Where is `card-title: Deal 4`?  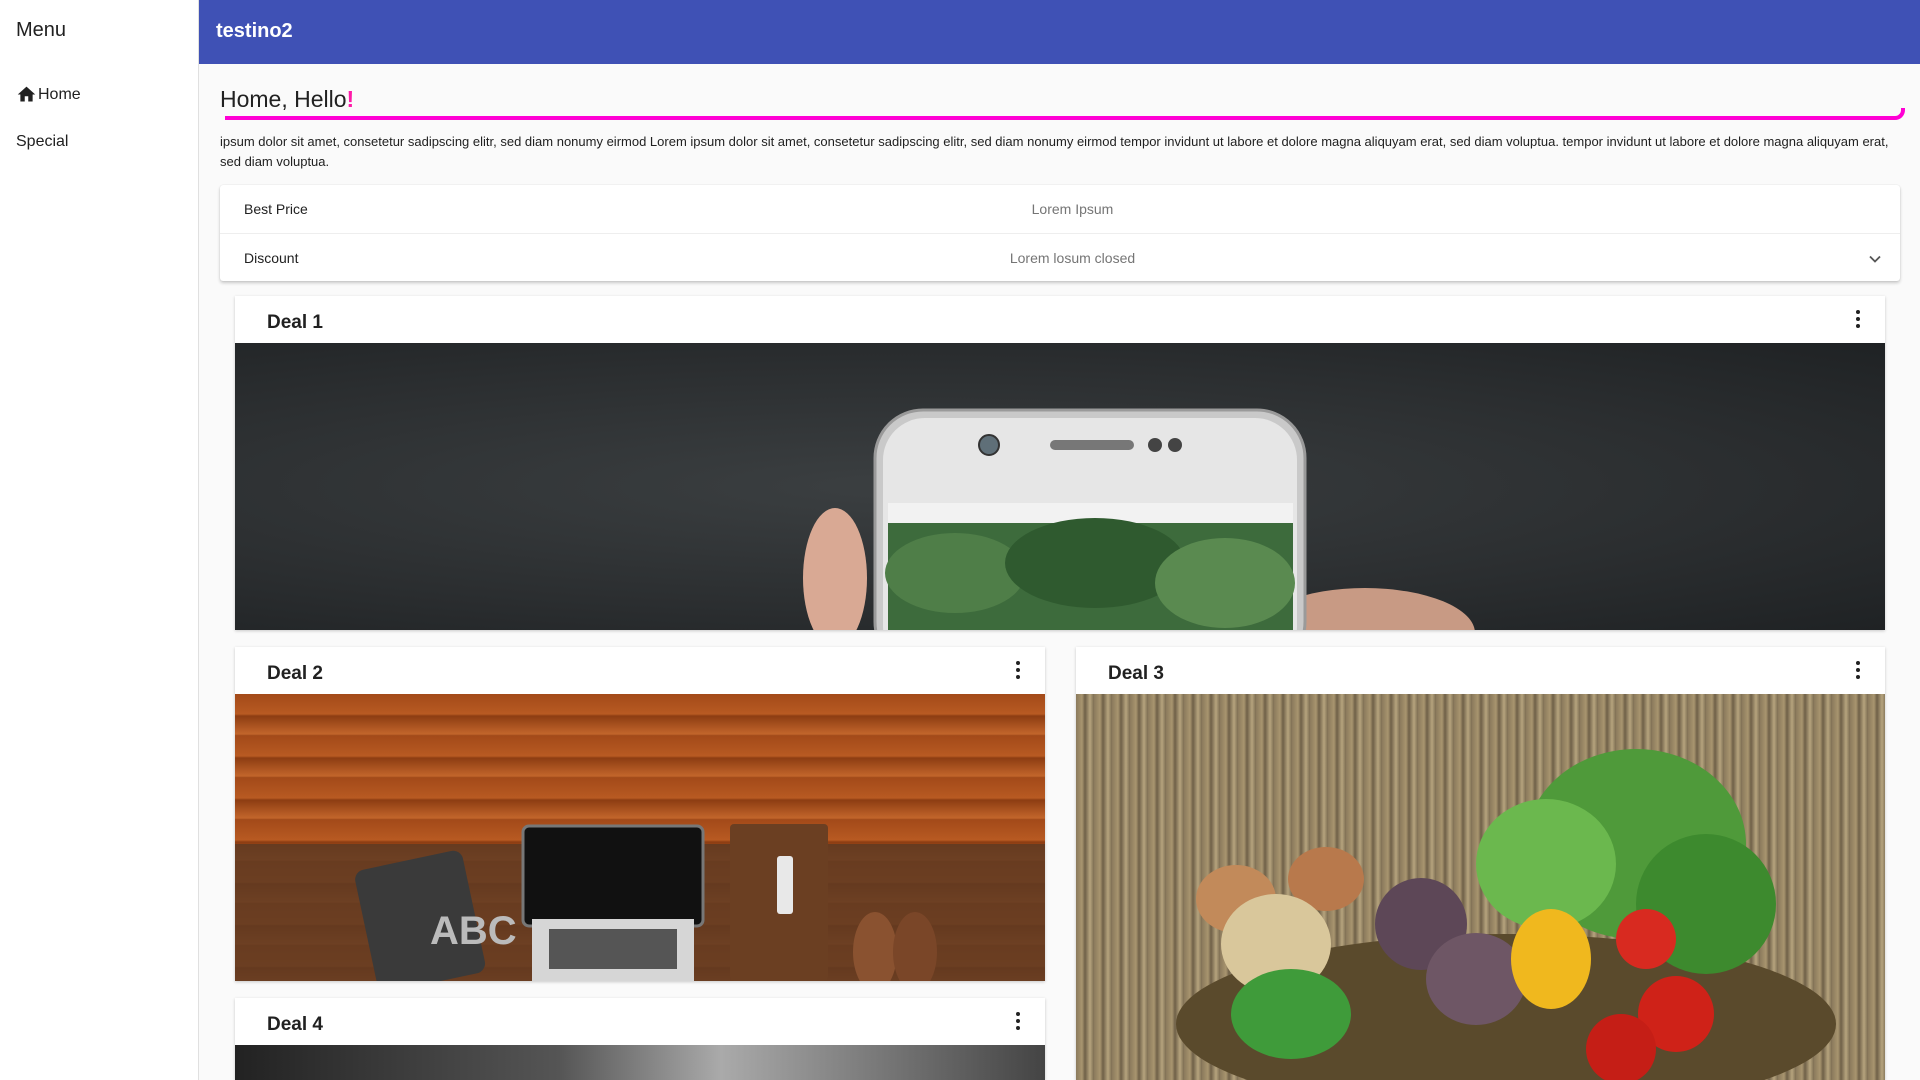
card-title: Deal 4 is located at coordinates (295, 1024).